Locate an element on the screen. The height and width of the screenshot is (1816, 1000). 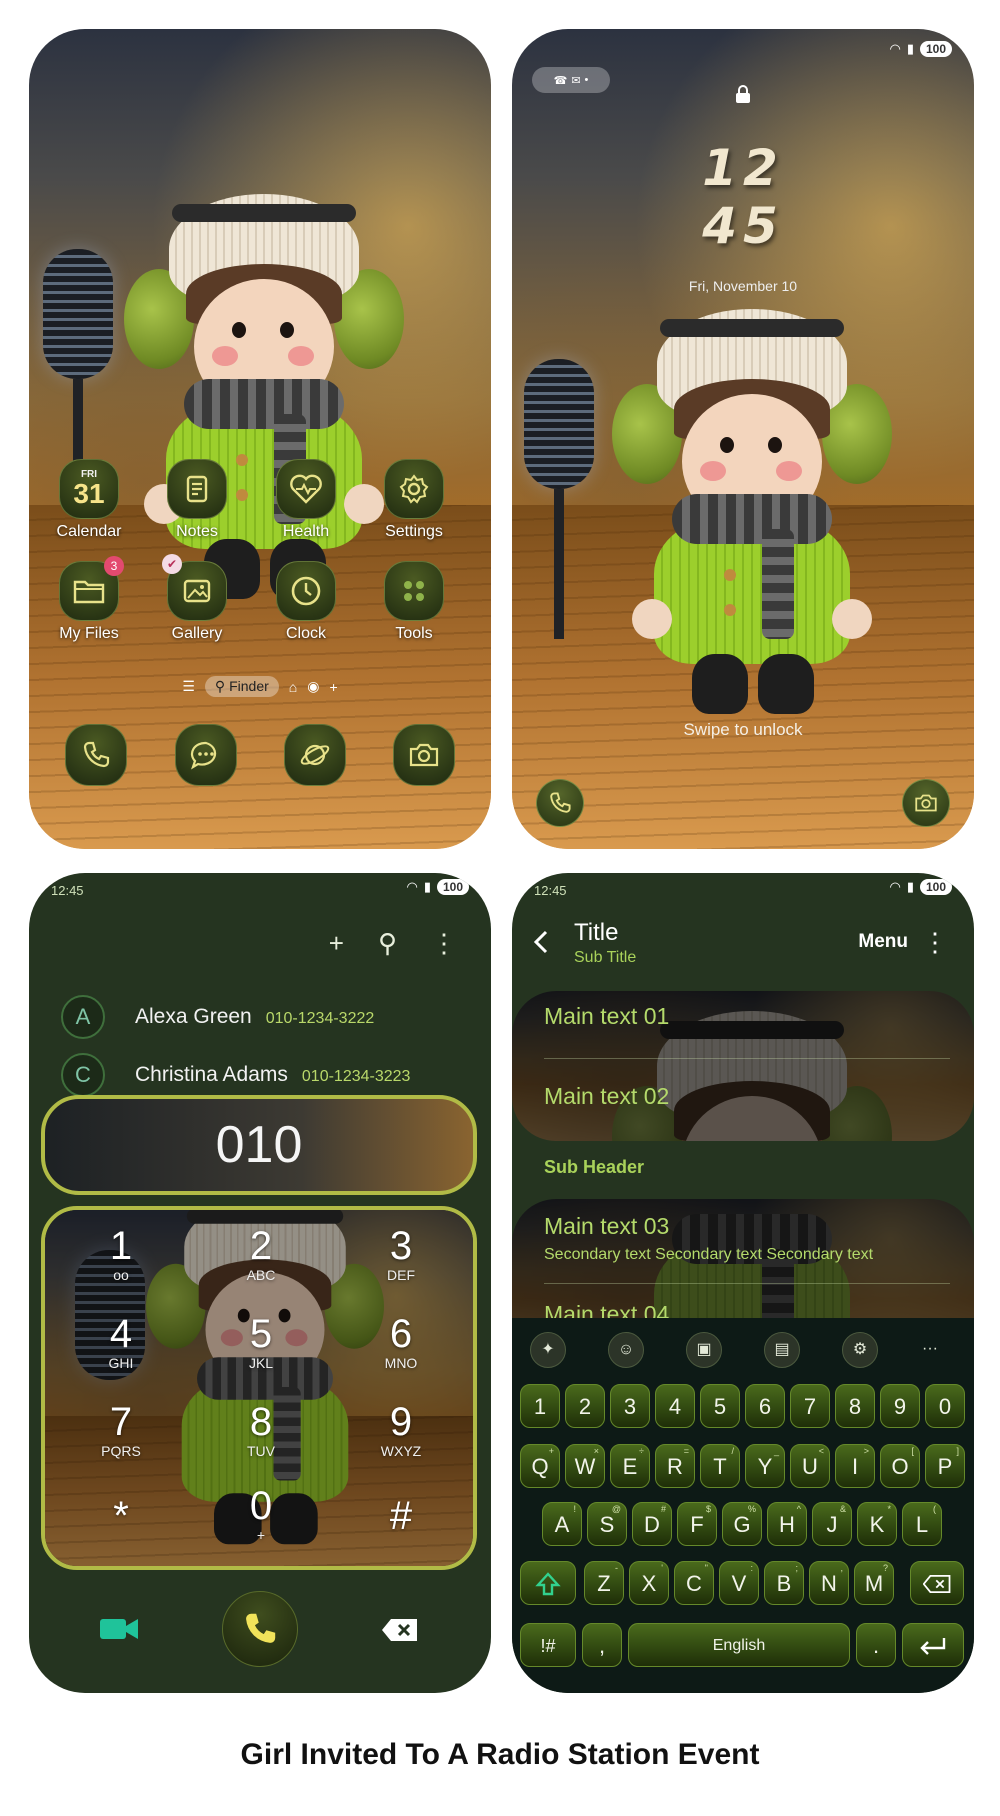
letter-key-e: E ÷ is located at coordinates (630, 1466).